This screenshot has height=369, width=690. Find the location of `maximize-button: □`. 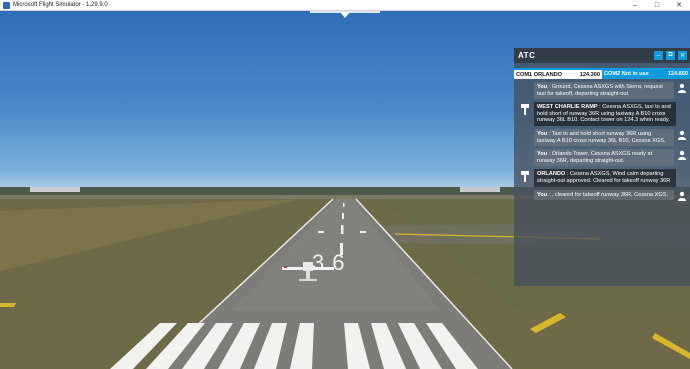

maximize-button: □ is located at coordinates (657, 5).